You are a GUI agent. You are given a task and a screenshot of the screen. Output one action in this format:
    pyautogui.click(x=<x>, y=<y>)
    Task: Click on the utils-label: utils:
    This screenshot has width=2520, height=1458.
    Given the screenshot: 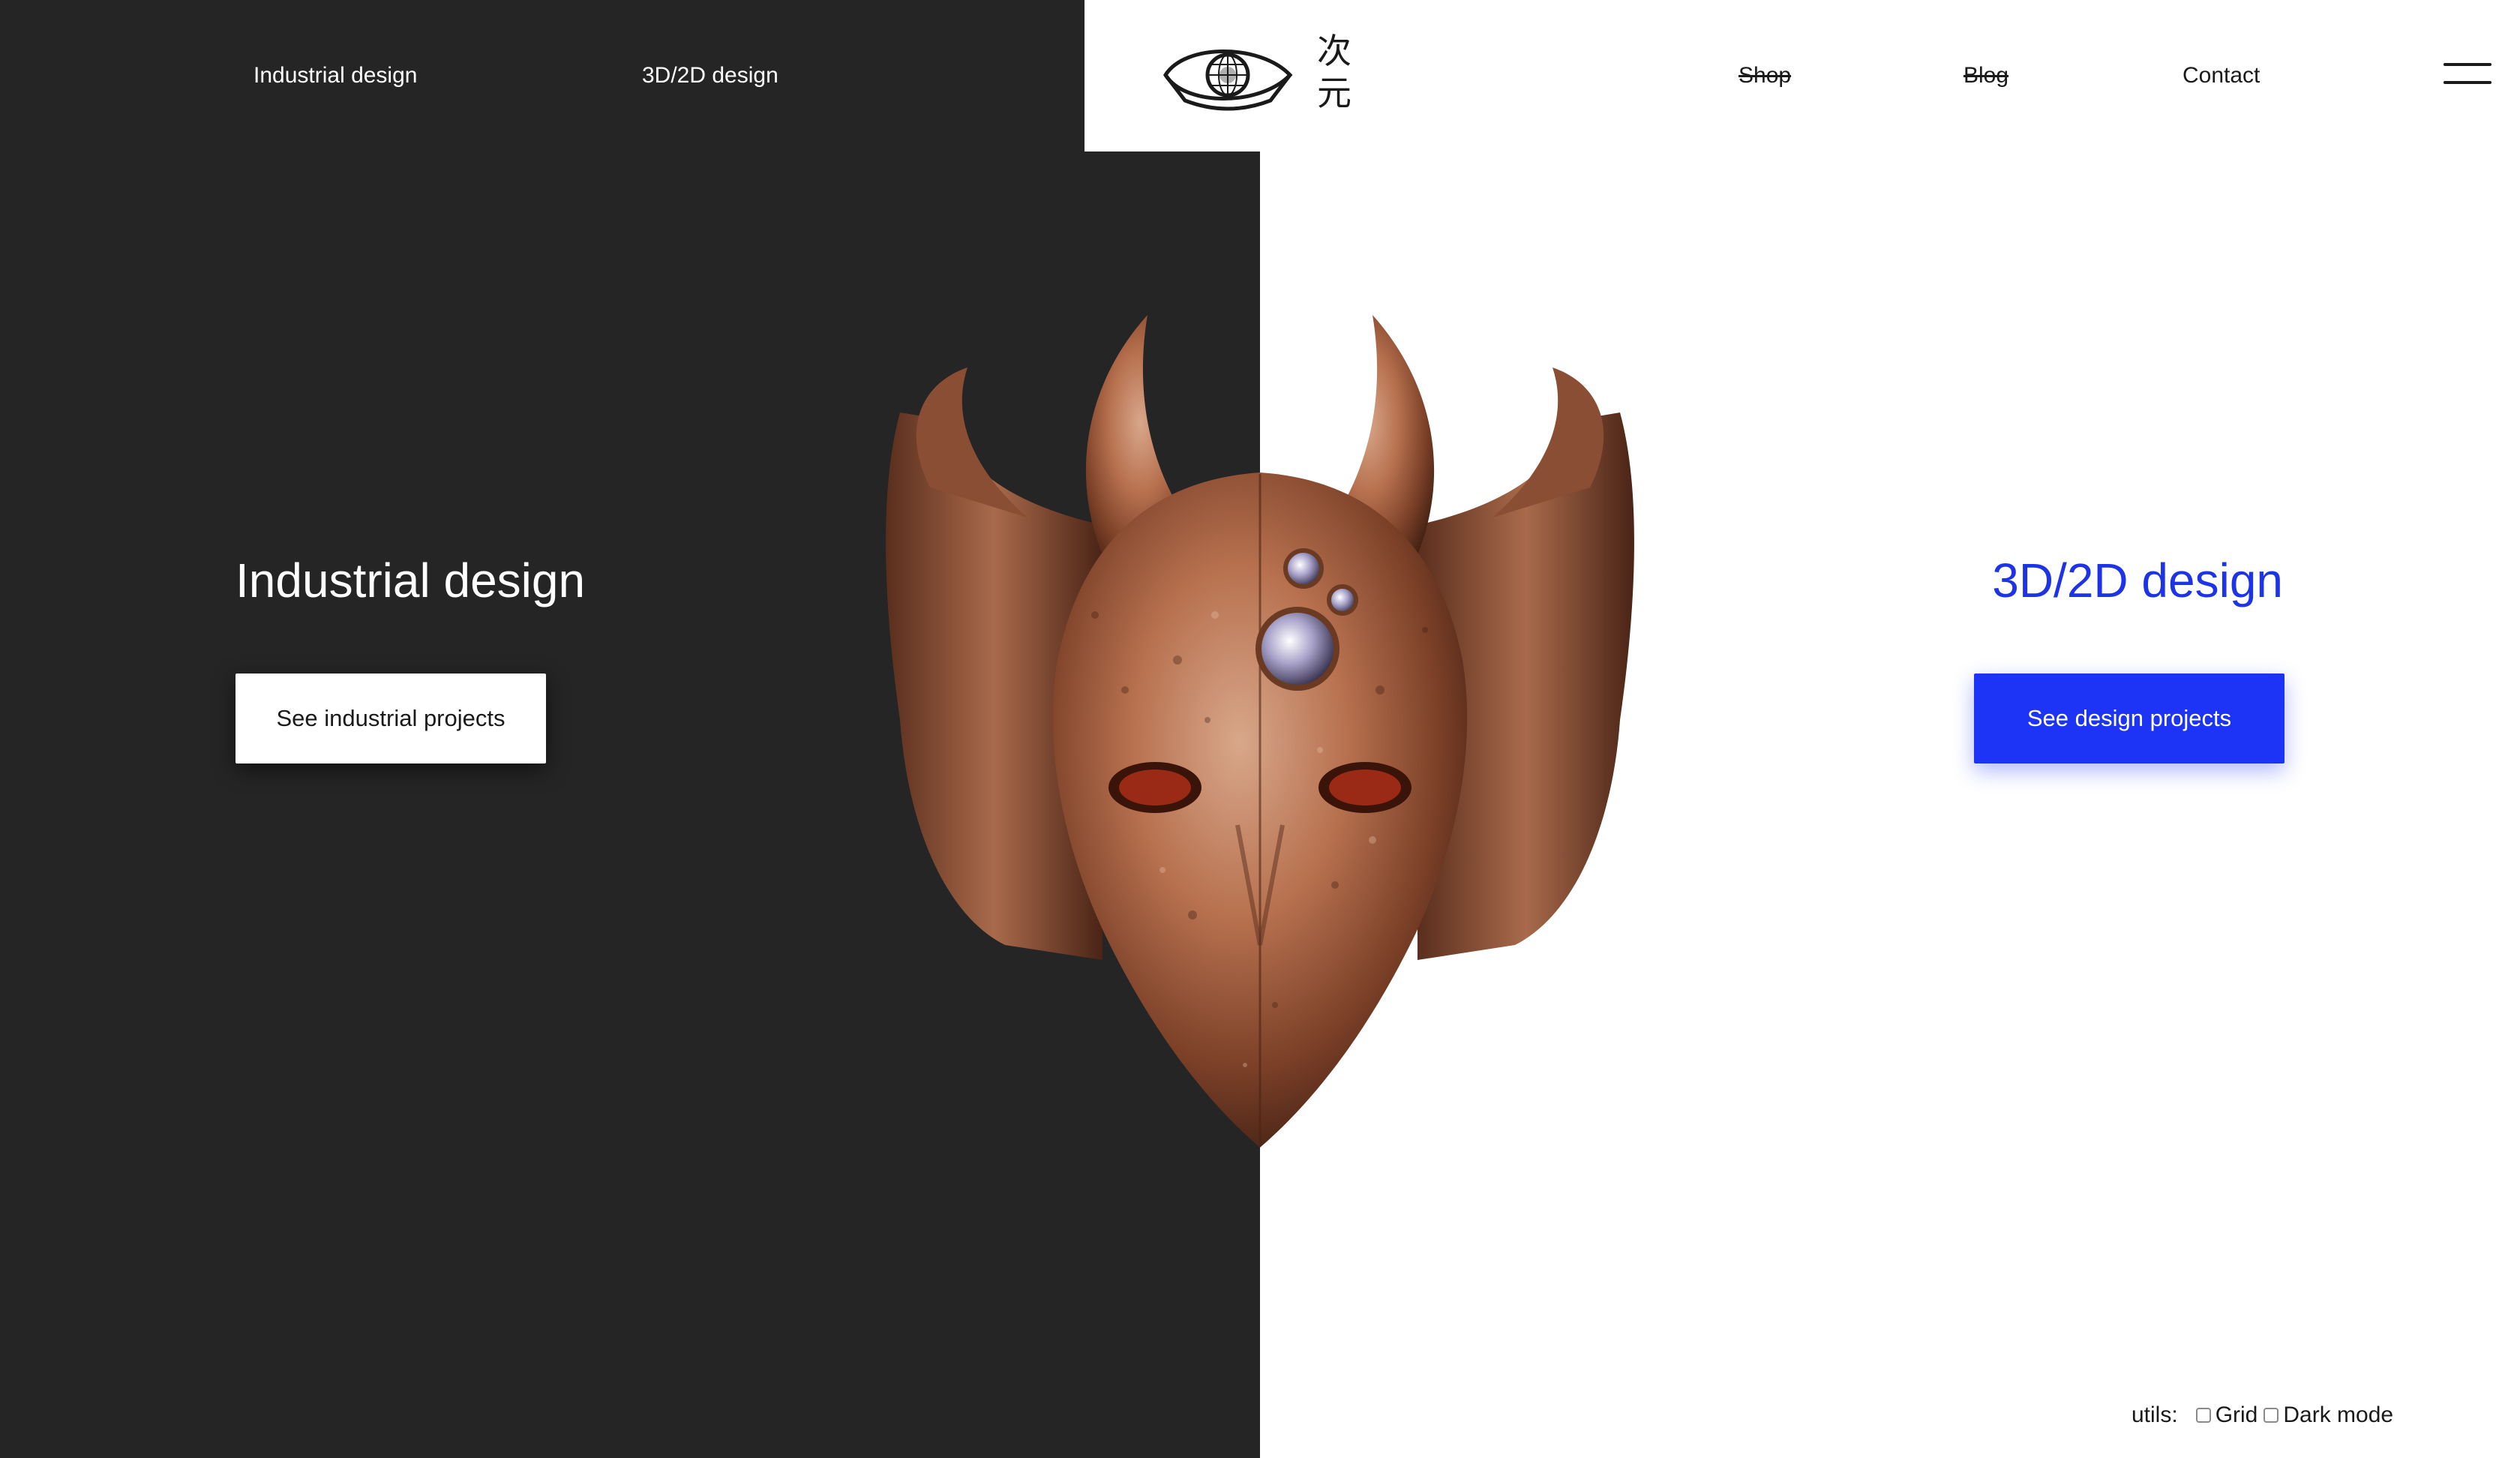 What is the action you would take?
    pyautogui.click(x=2155, y=1414)
    